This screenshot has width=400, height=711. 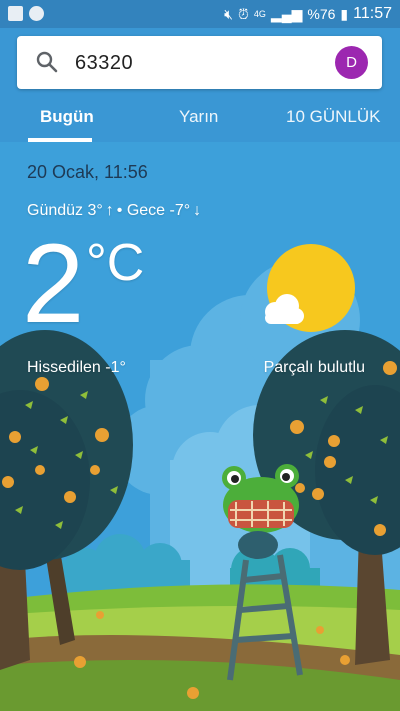 I want to click on account-avatar: D, so click(x=351, y=62).